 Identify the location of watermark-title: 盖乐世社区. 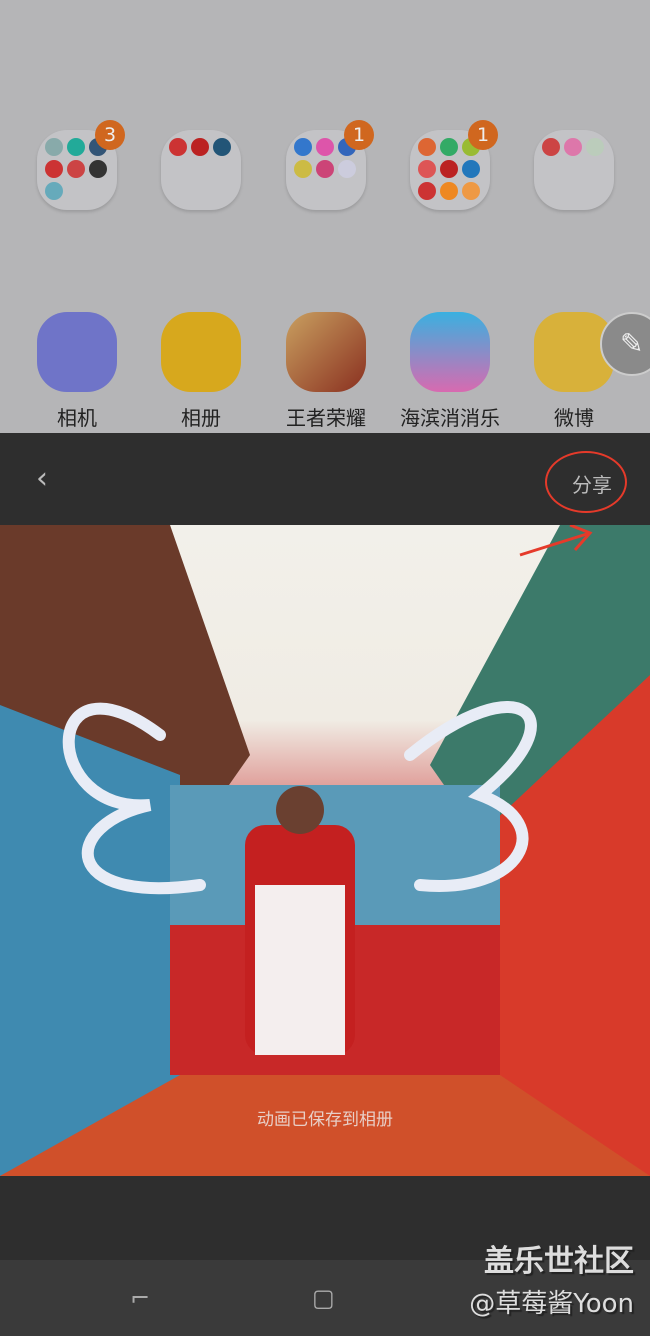
(559, 1261).